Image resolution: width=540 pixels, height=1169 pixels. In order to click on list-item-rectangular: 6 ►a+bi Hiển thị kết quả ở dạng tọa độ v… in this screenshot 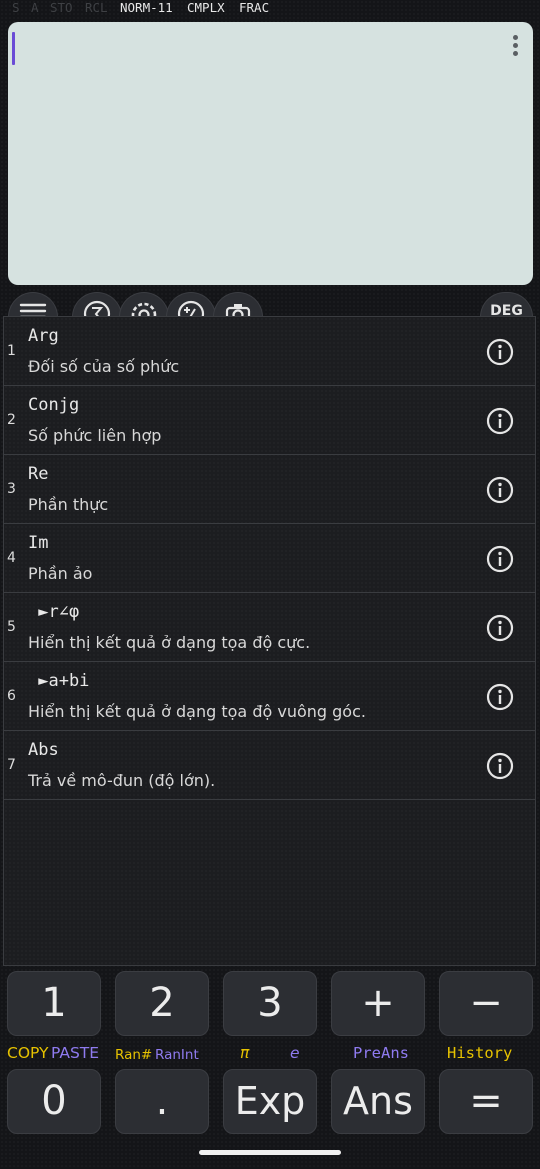, I will do `click(269, 696)`.